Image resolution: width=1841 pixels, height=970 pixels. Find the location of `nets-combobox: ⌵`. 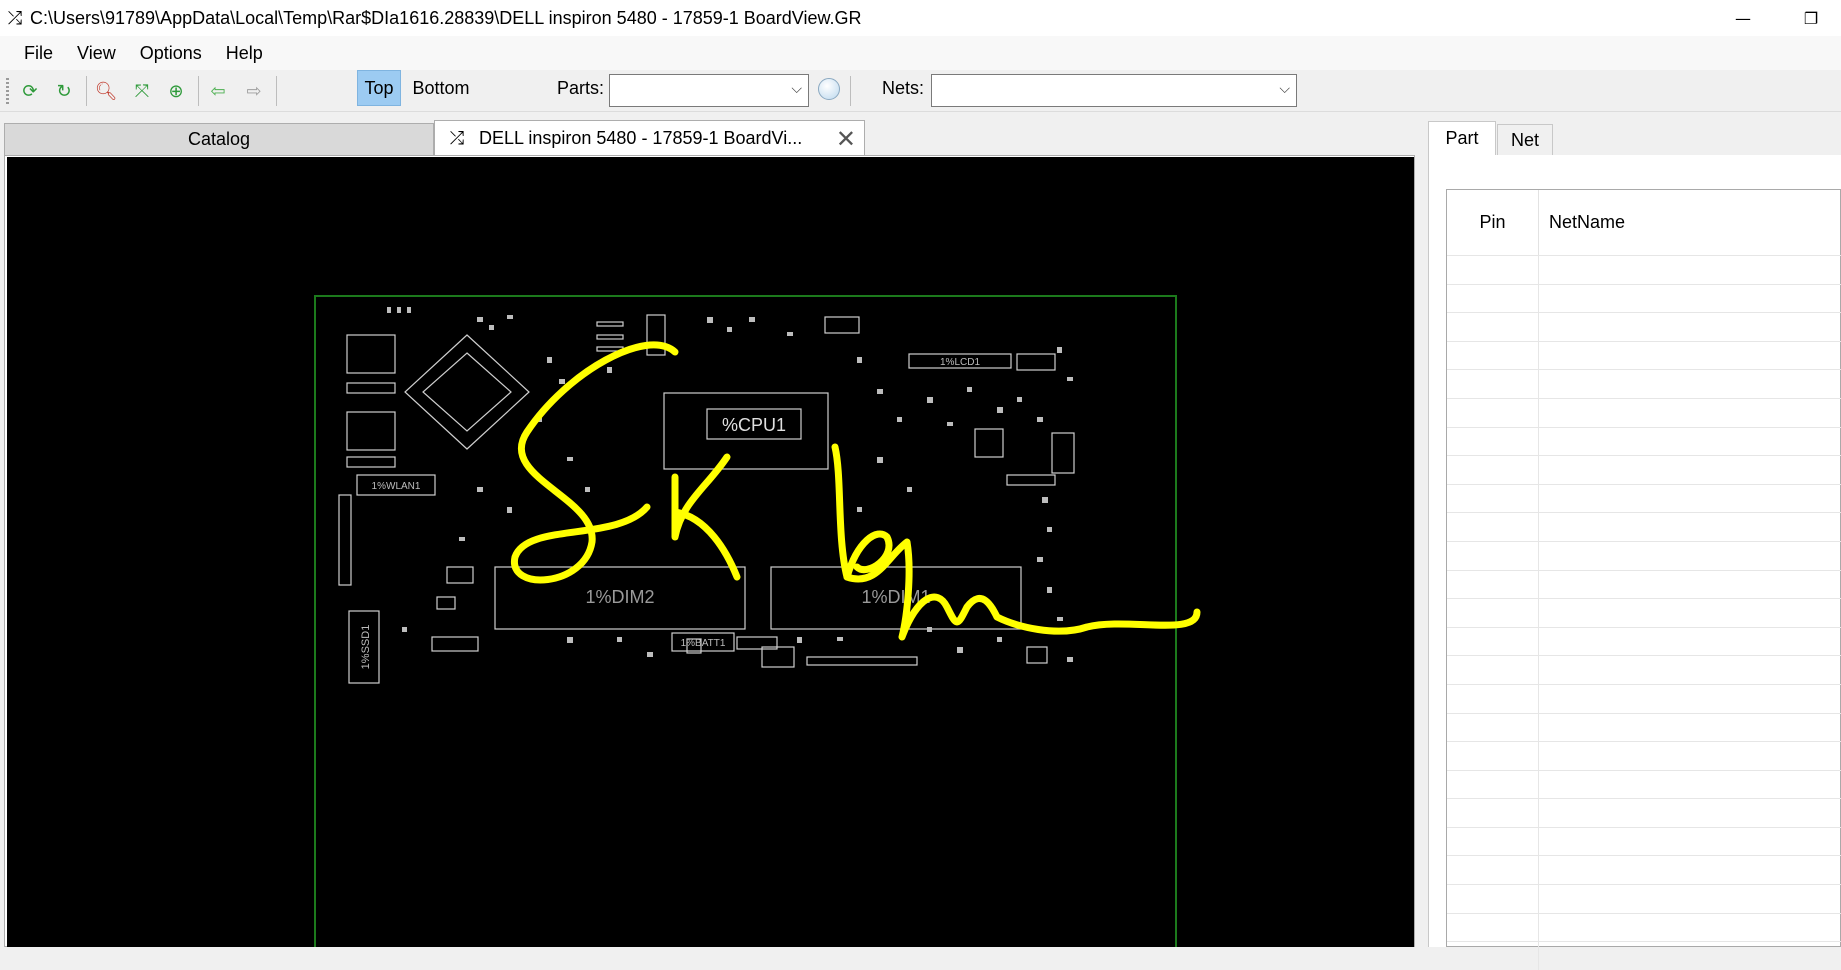

nets-combobox: ⌵ is located at coordinates (1114, 90).